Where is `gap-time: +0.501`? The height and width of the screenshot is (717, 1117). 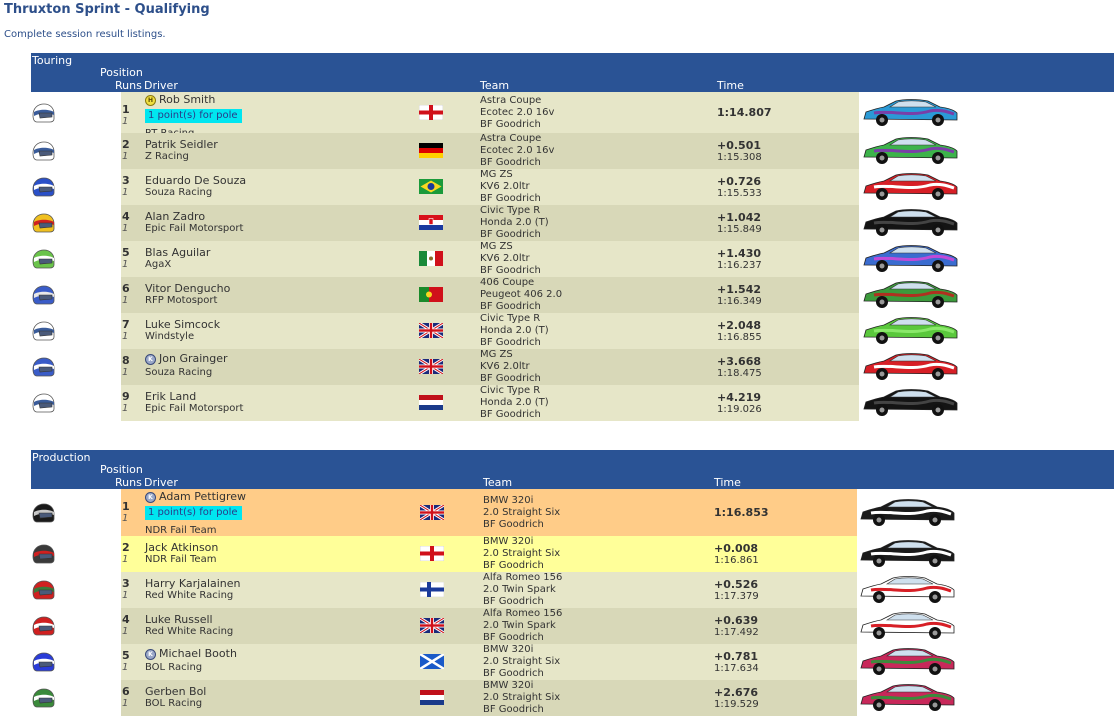 gap-time: +0.501 is located at coordinates (739, 145).